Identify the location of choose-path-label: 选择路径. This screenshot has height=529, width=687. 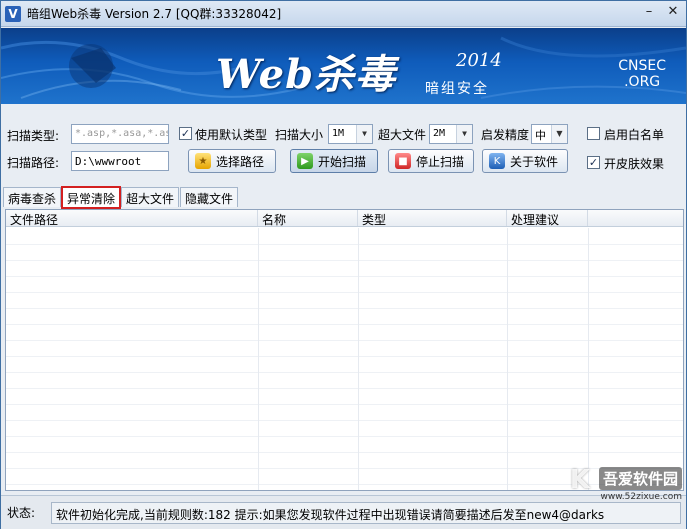
(240, 161).